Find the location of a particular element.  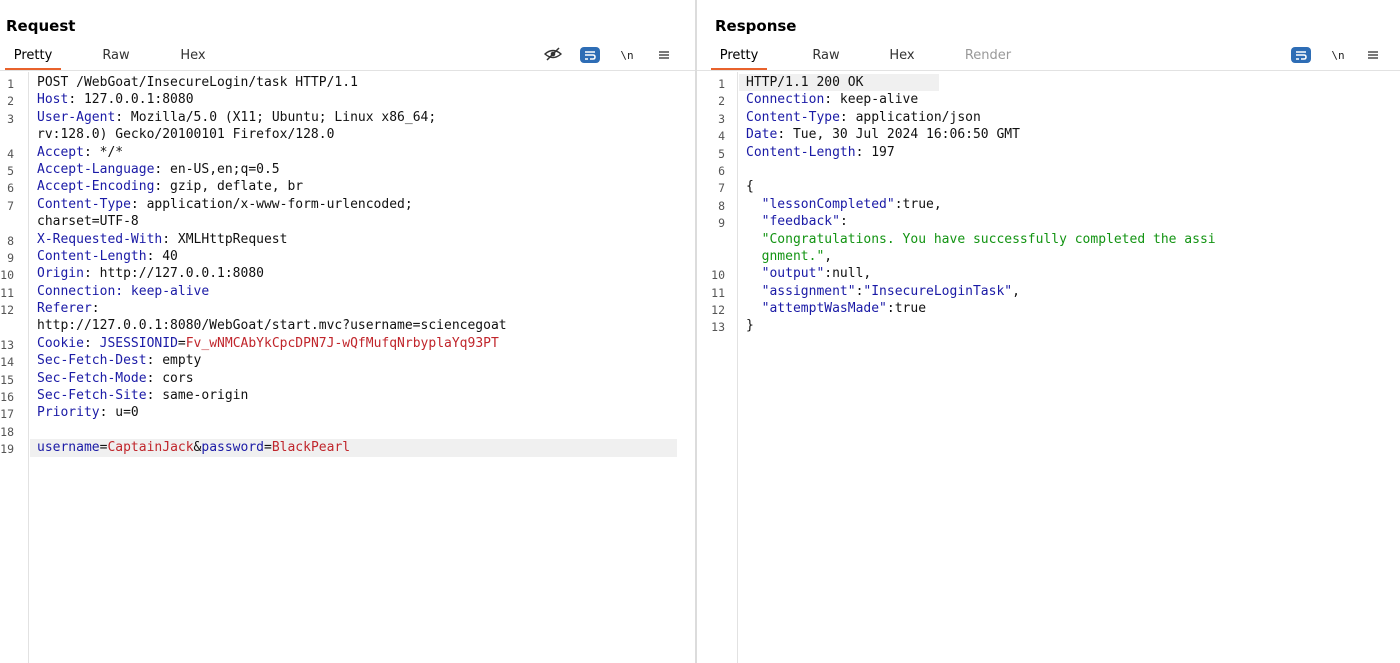

response-tab-pretty: Pretty is located at coordinates (739, 57).